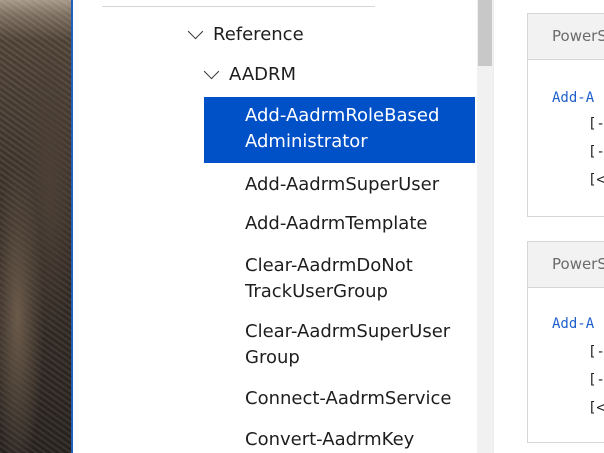 The width and height of the screenshot is (604, 453). What do you see at coordinates (329, 265) in the screenshot?
I see `toc-item-label: Clear-AadrmDoNot` at bounding box center [329, 265].